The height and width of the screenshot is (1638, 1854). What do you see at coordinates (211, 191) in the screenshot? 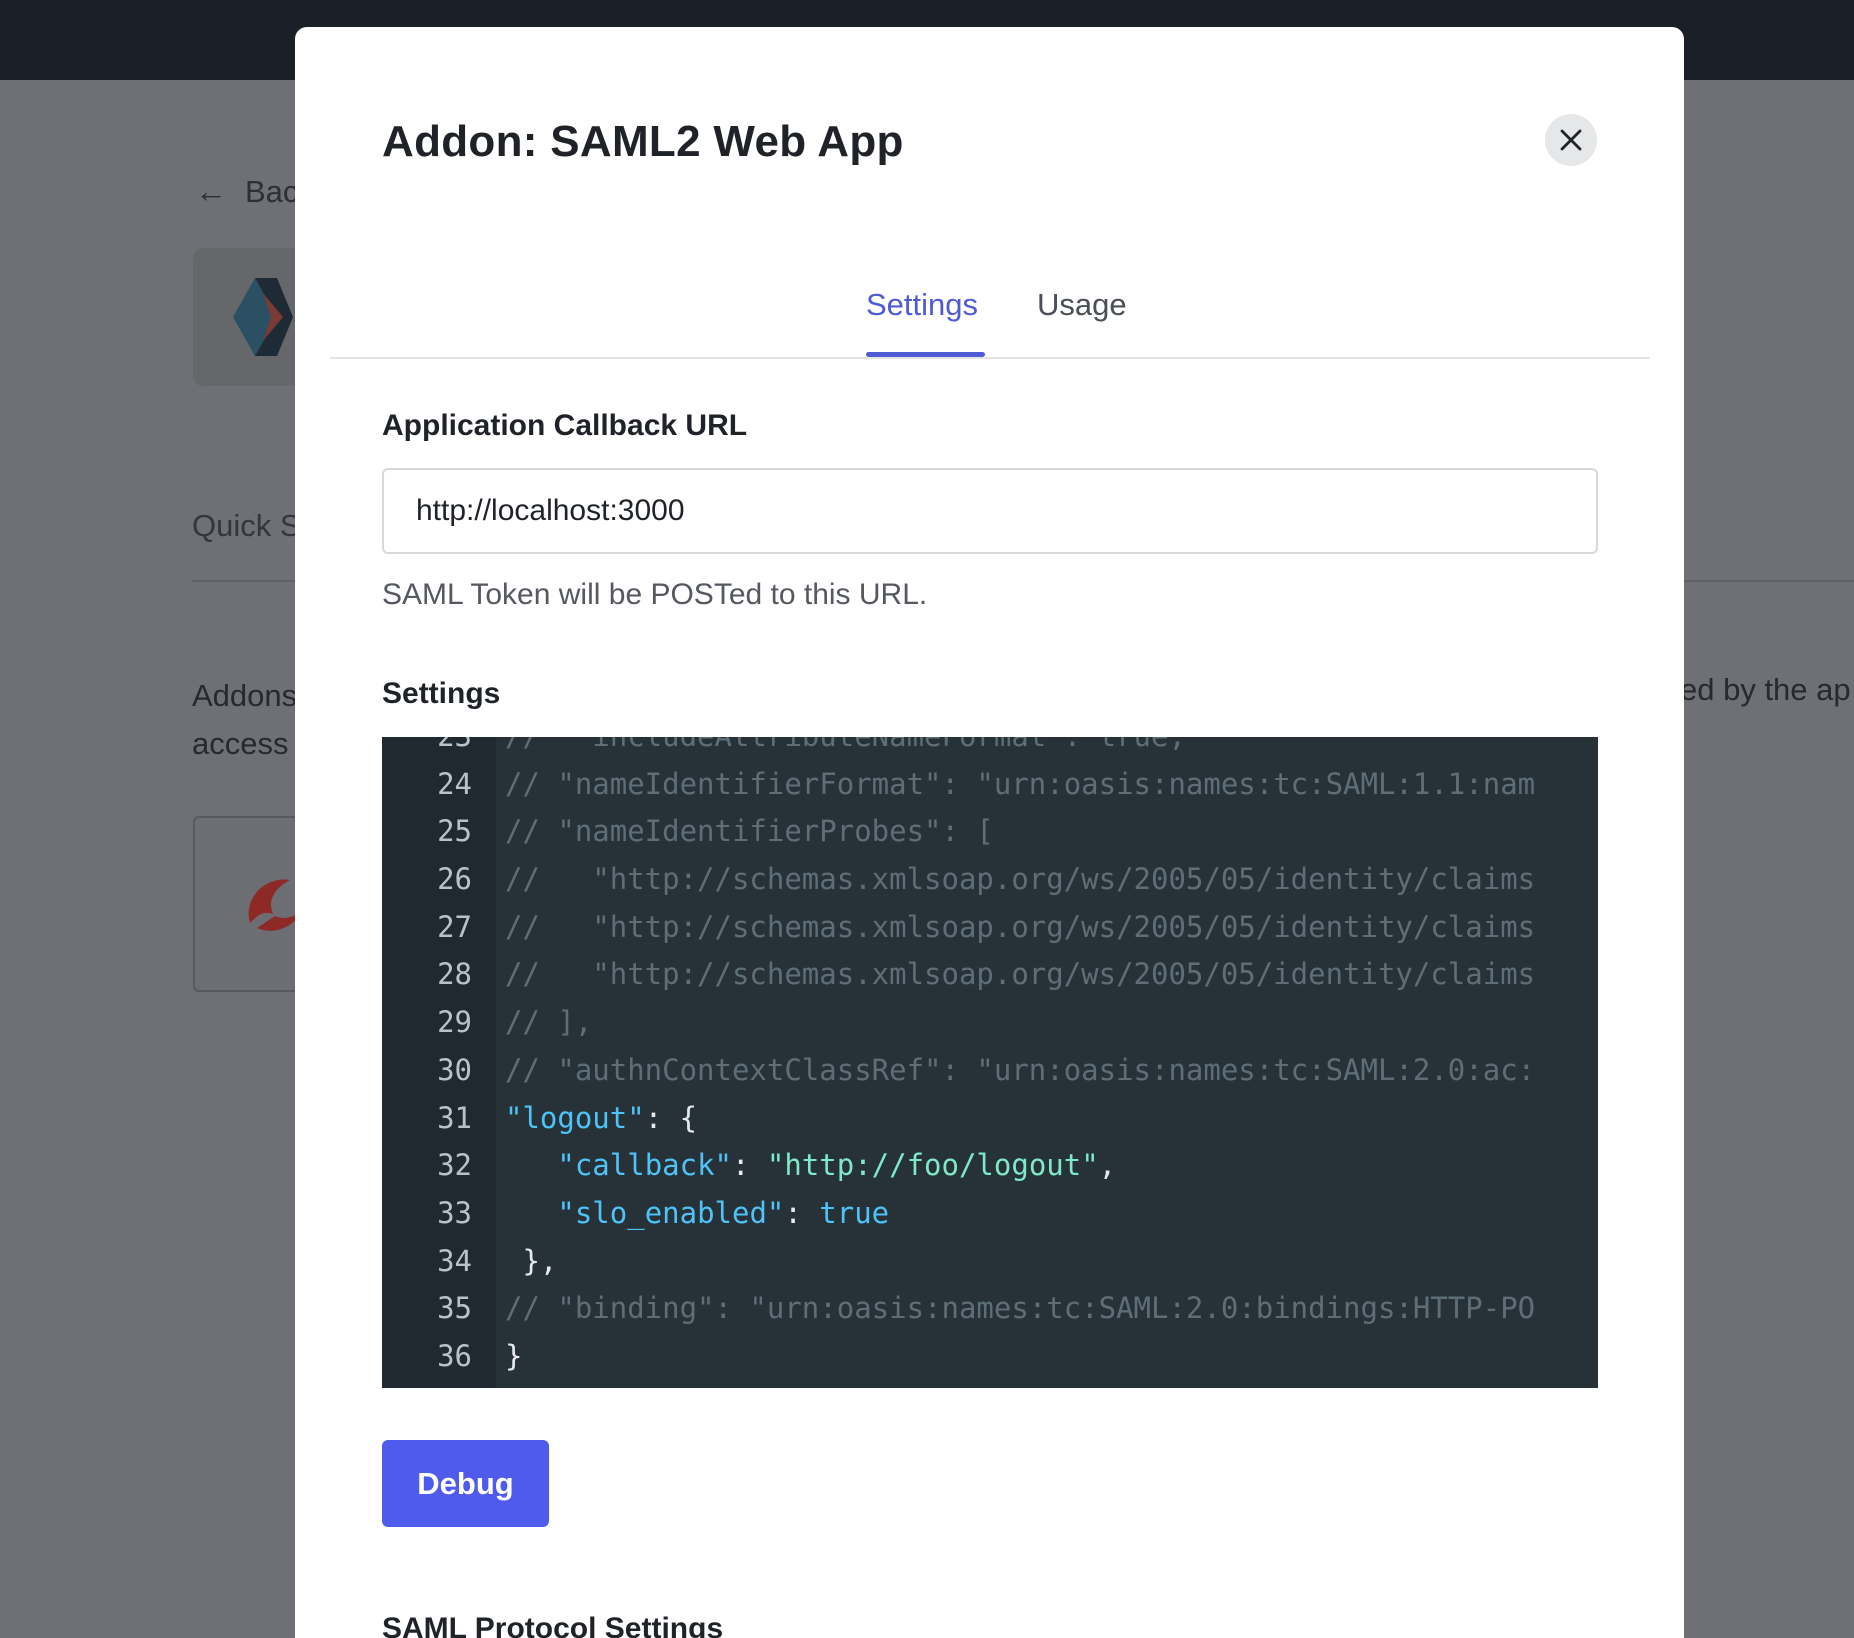
I see `arrow-left-icon: ←` at bounding box center [211, 191].